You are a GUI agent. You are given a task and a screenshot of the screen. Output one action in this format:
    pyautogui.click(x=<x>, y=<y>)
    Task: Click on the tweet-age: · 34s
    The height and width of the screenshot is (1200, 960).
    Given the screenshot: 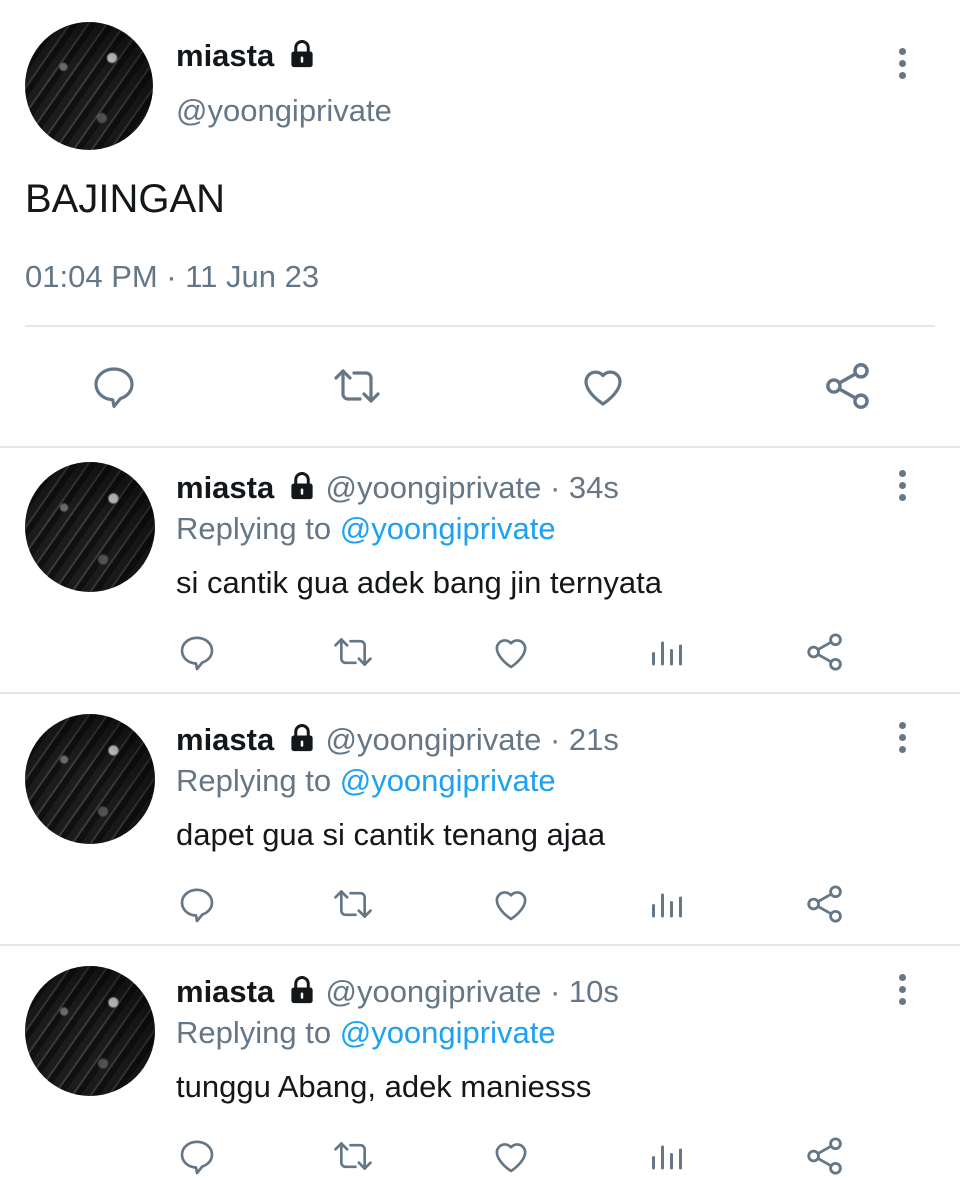 What is the action you would take?
    pyautogui.click(x=584, y=487)
    